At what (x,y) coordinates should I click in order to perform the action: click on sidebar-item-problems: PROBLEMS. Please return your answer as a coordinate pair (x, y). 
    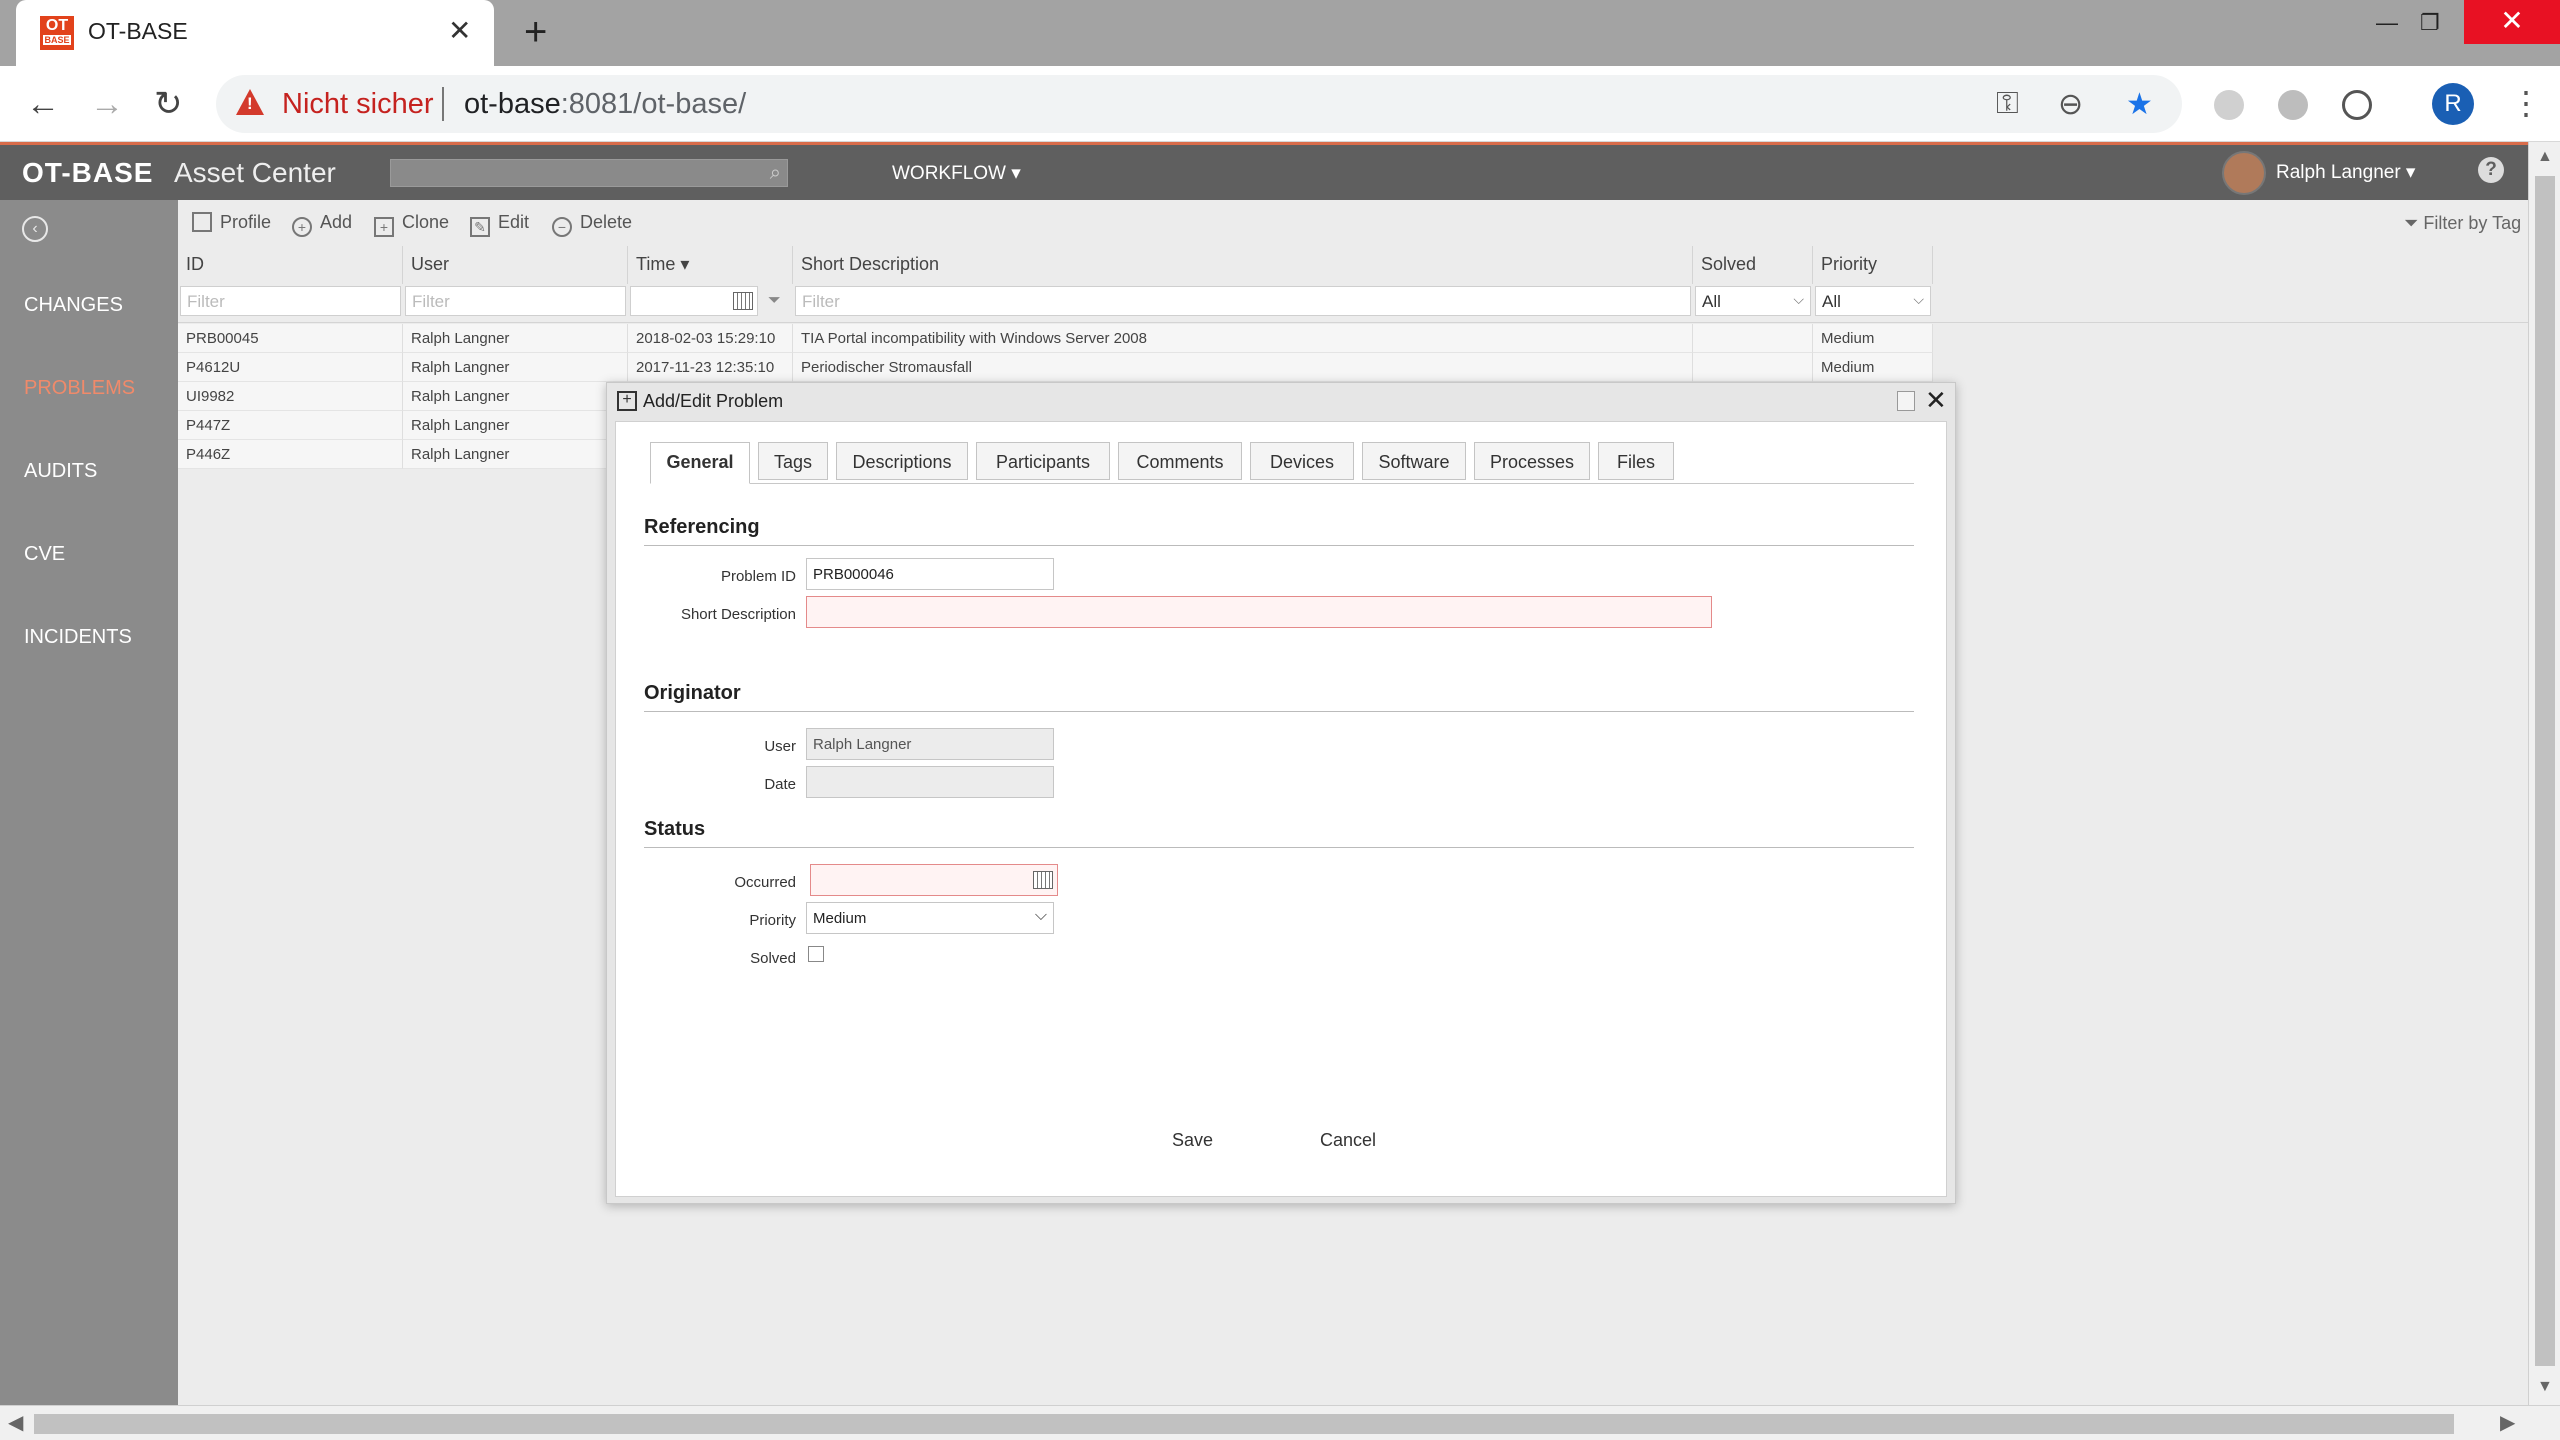
    Looking at the image, I should click on (79, 388).